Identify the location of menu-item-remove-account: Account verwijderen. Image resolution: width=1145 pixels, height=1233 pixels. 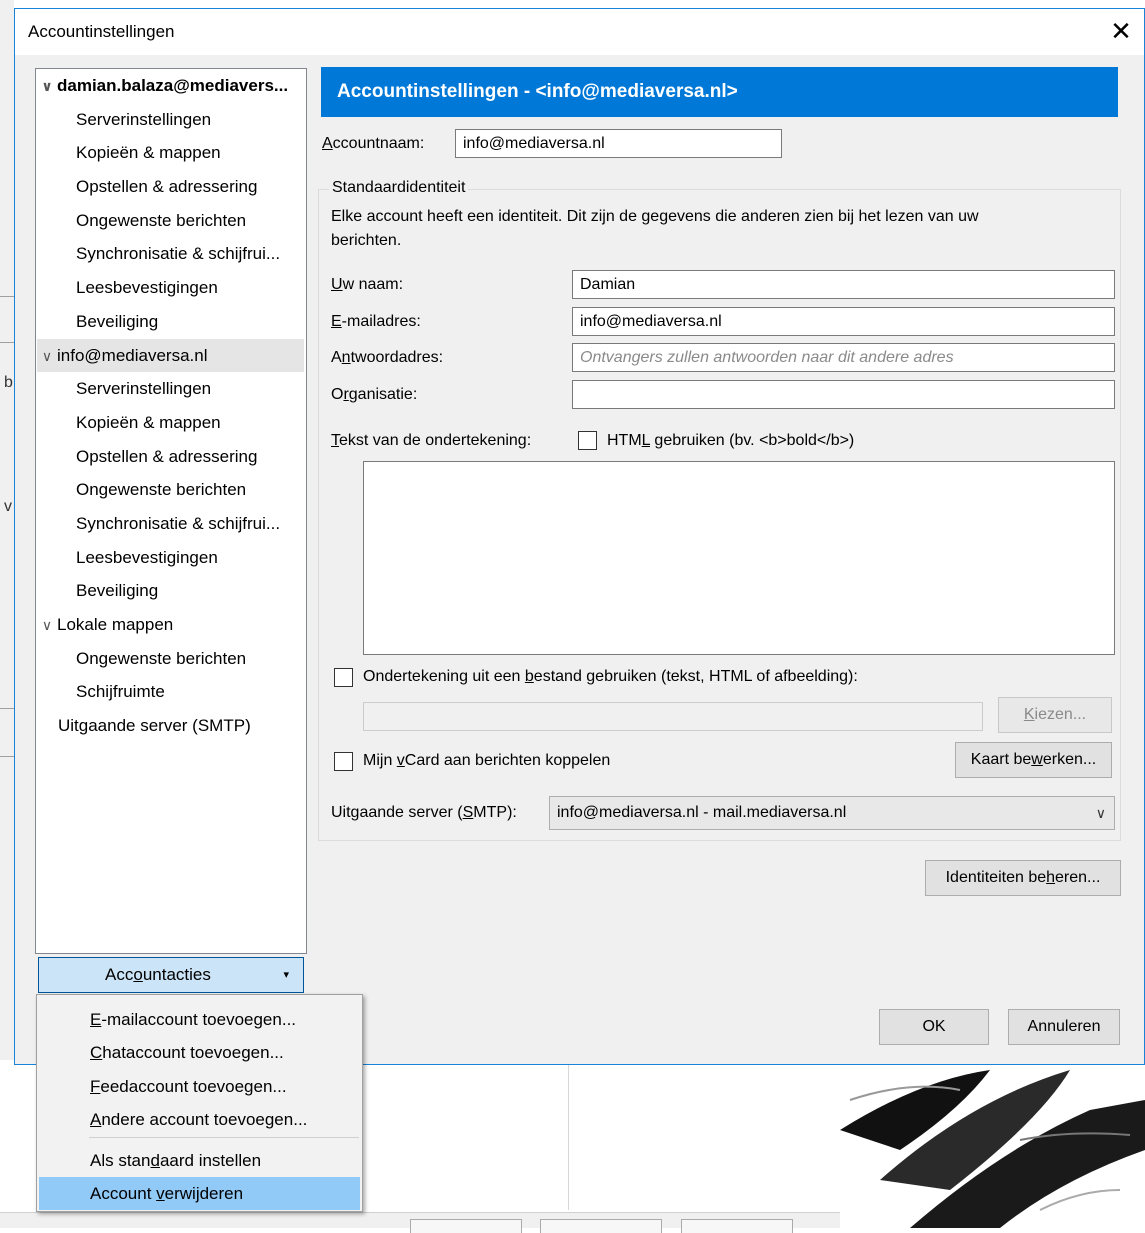
(199, 1193).